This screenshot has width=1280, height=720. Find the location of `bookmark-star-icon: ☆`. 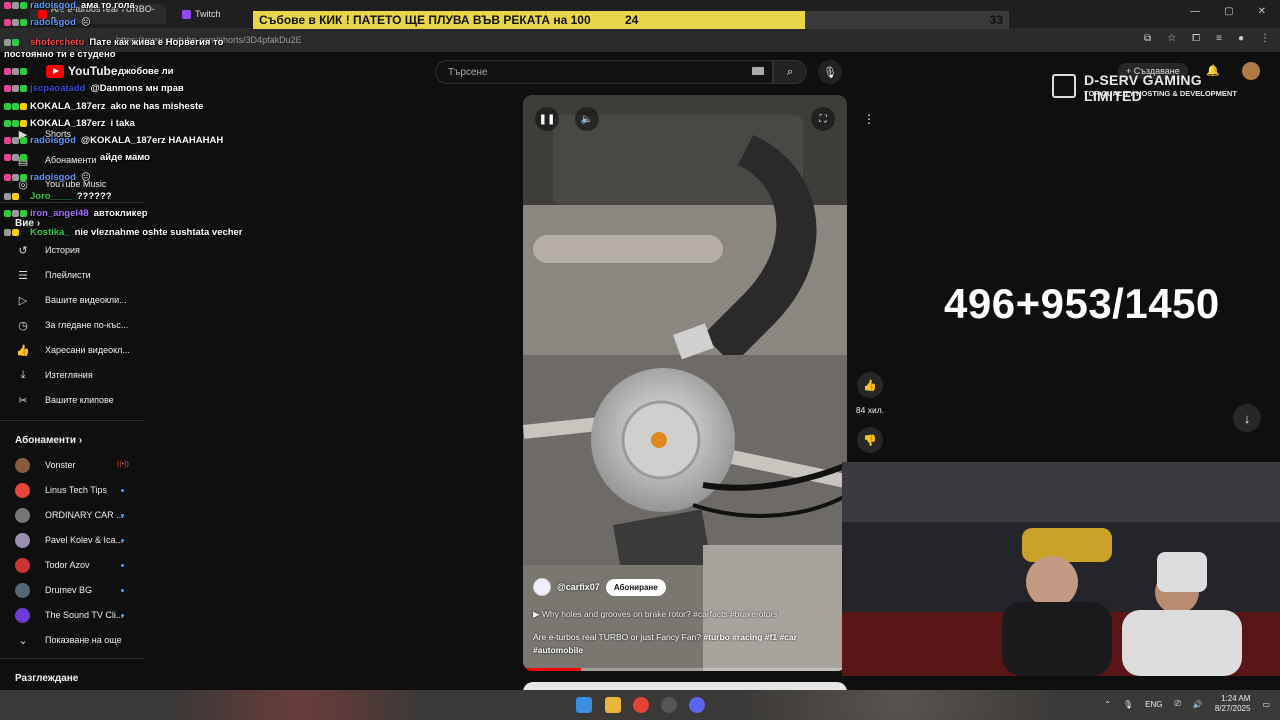

bookmark-star-icon: ☆ is located at coordinates (1171, 38).